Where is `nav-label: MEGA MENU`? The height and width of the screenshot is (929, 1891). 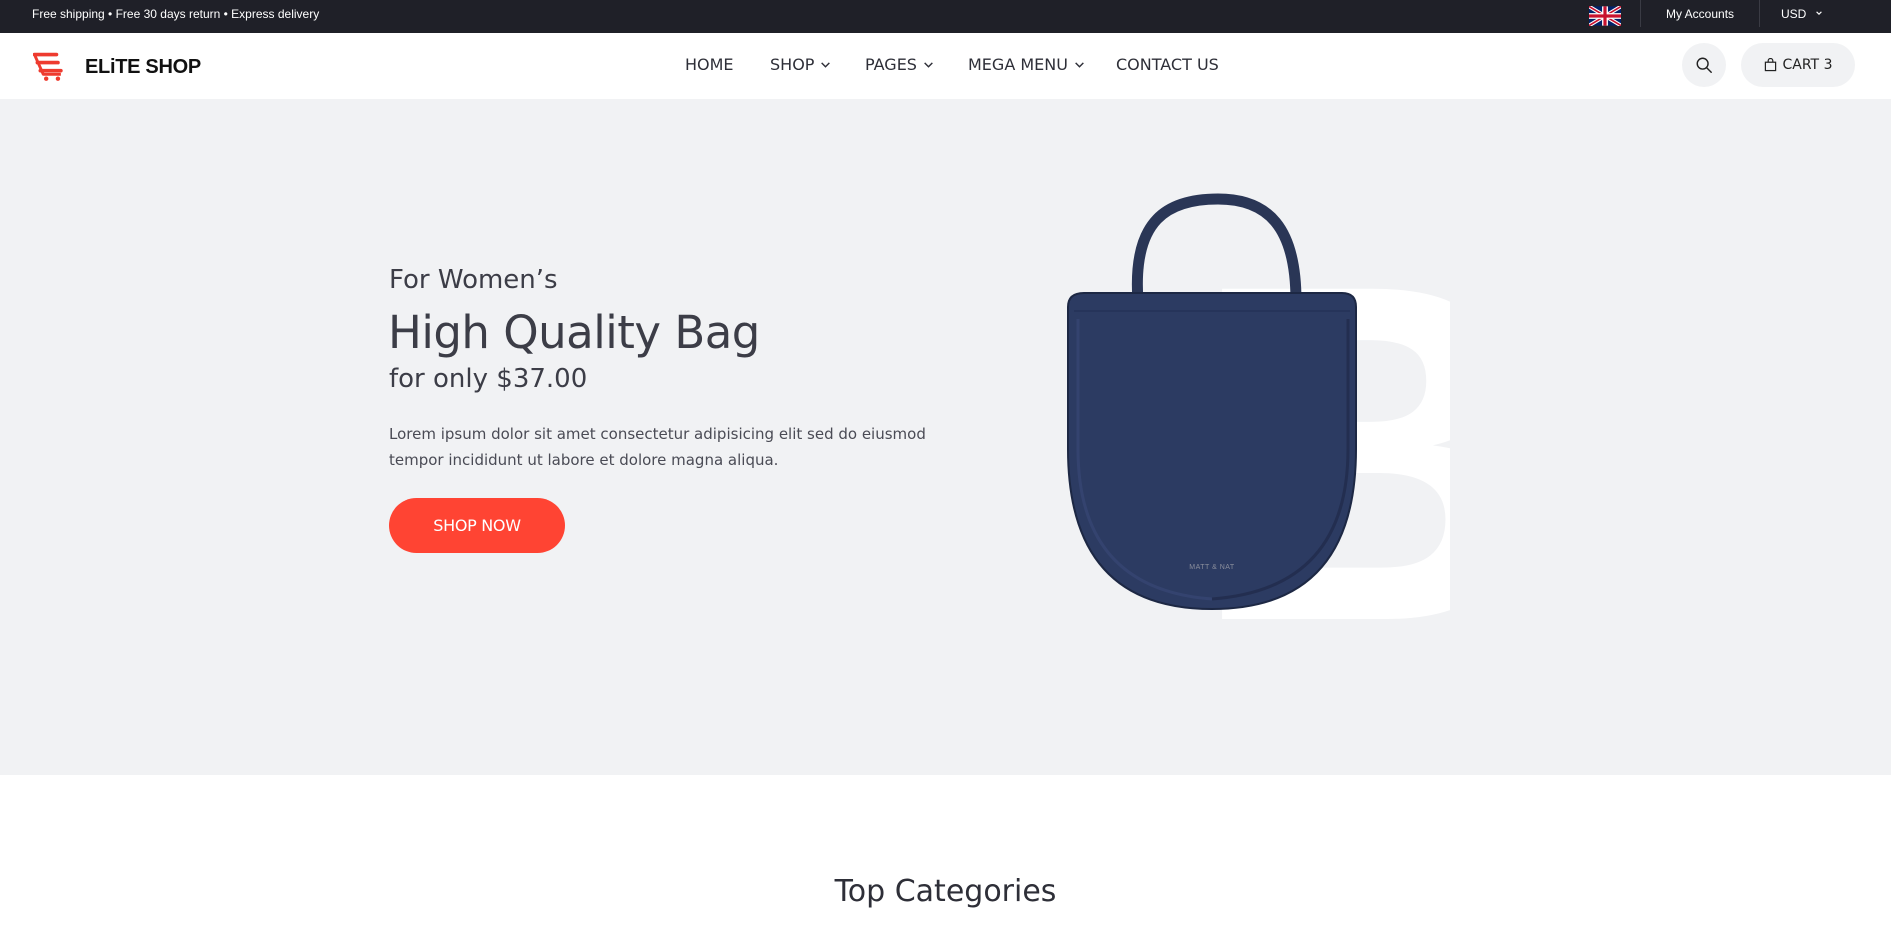 nav-label: MEGA MENU is located at coordinates (1018, 64).